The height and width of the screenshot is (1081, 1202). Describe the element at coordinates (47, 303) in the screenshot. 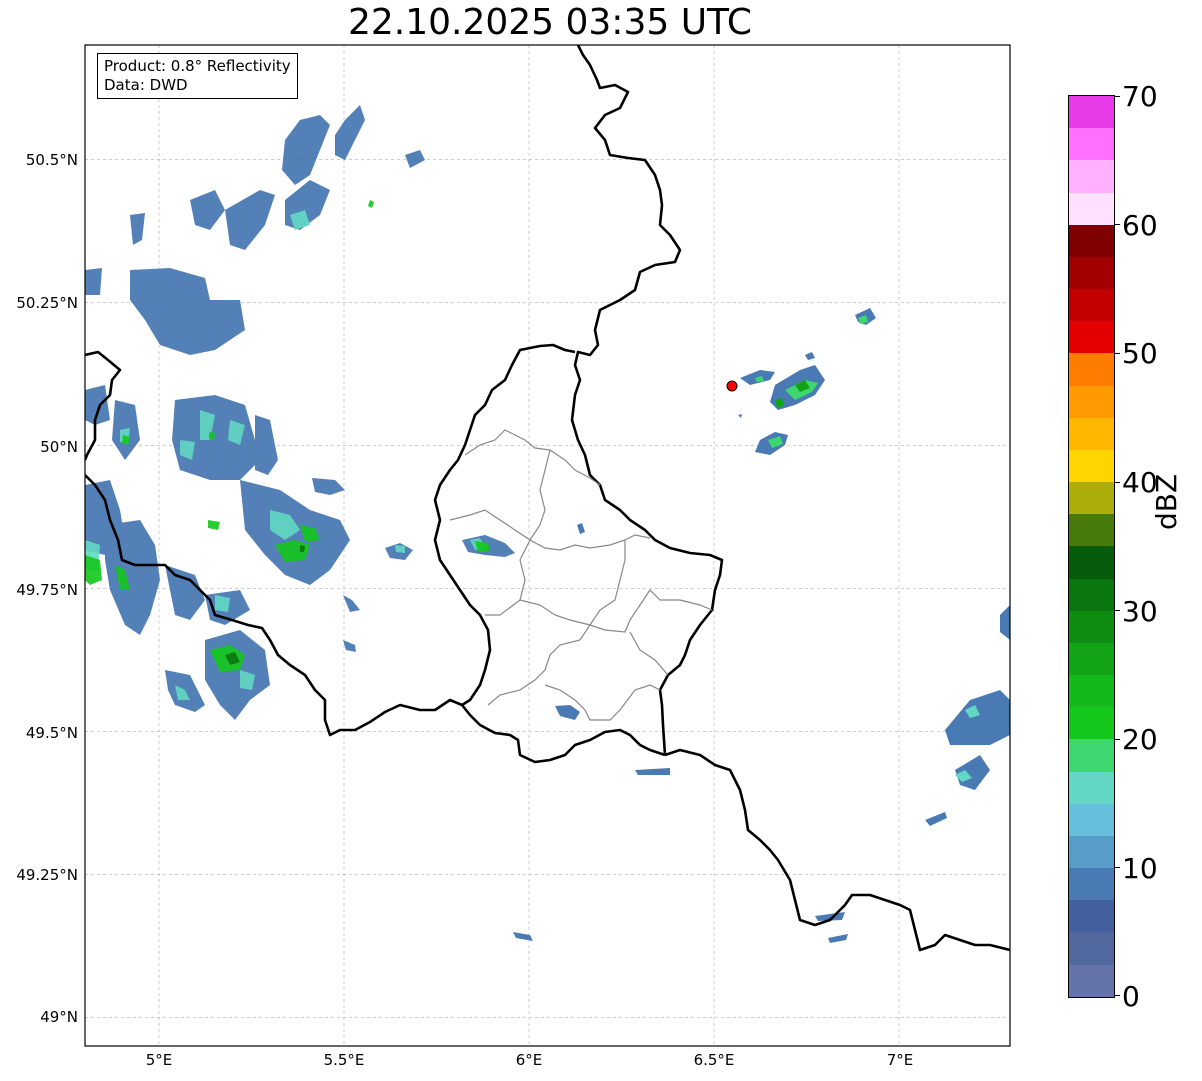

I see `lat-label-50-25: 50.25°N` at that location.